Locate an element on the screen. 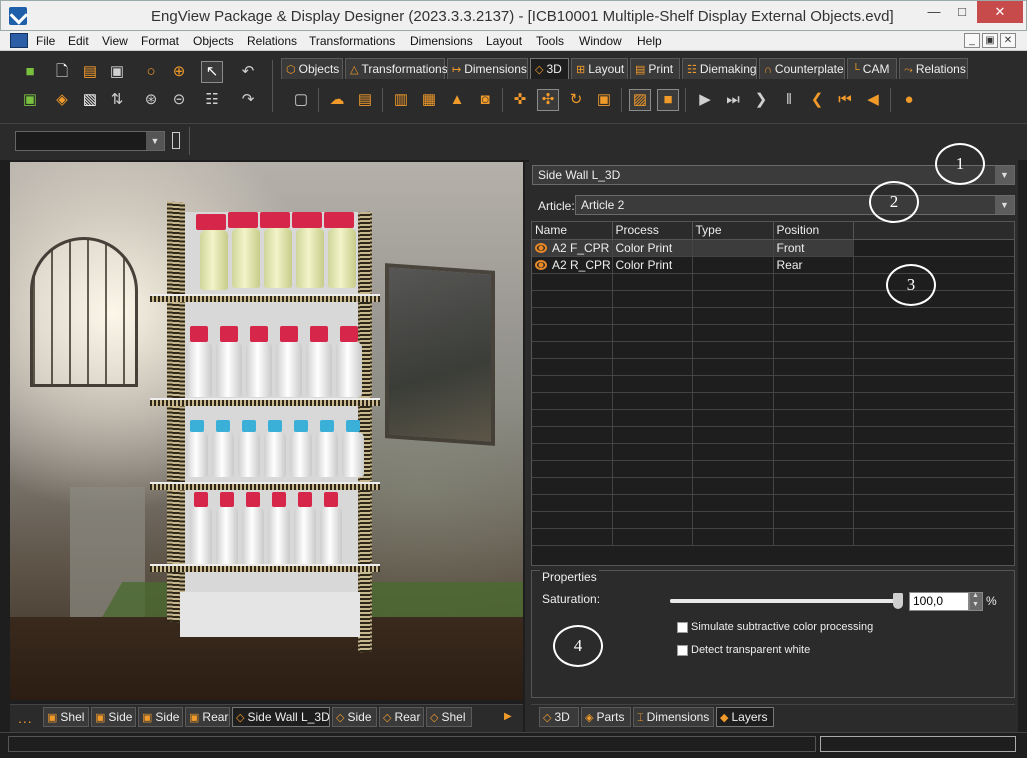 The image size is (1027, 758). grid-cell-name: A2 F_CPR is located at coordinates (572, 248).